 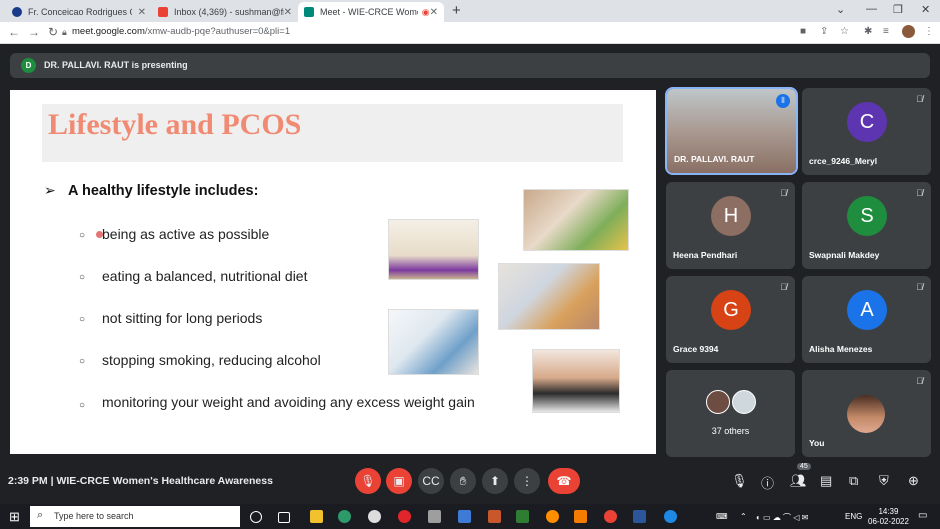 I want to click on tab-college: Fr. Conceicao Rodrigues College ✕, so click(x=79, y=12).